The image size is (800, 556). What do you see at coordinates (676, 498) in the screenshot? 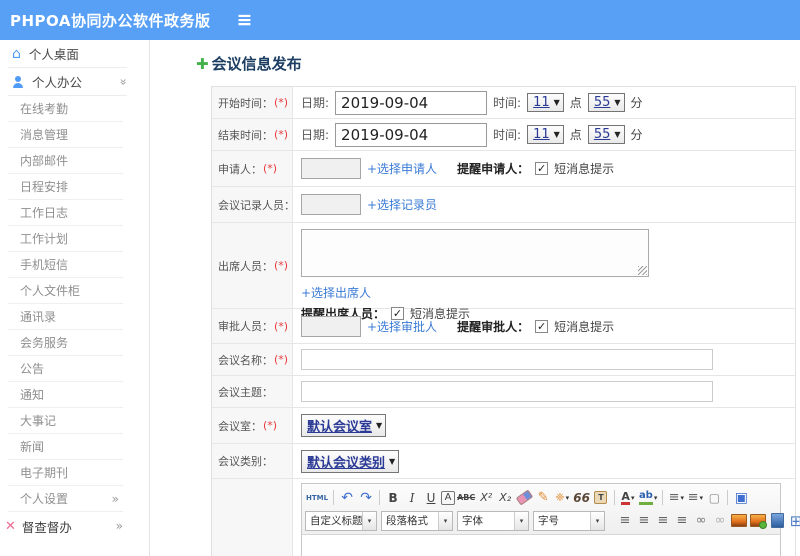
I see `ordered-list-button: ≡ ▾` at bounding box center [676, 498].